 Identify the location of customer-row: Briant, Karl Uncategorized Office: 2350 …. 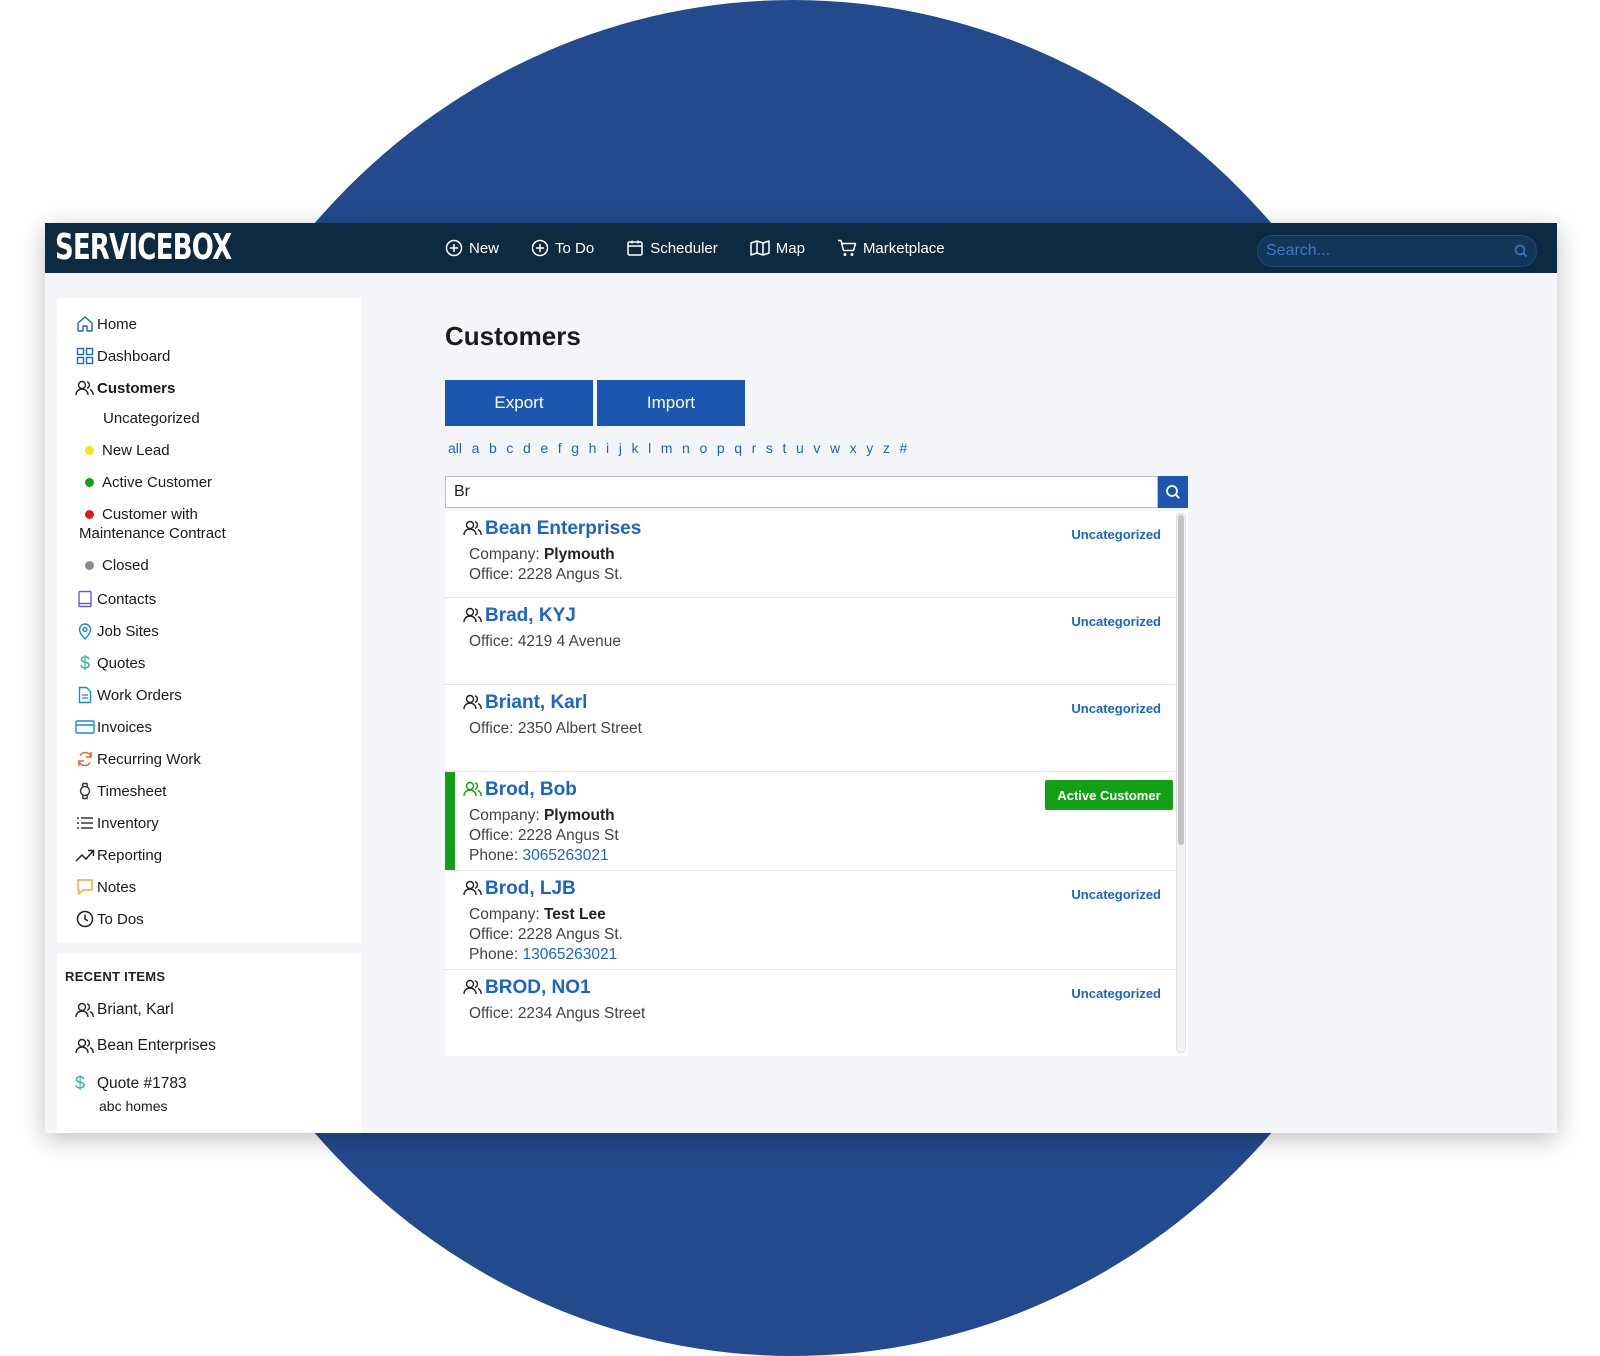
(810, 728).